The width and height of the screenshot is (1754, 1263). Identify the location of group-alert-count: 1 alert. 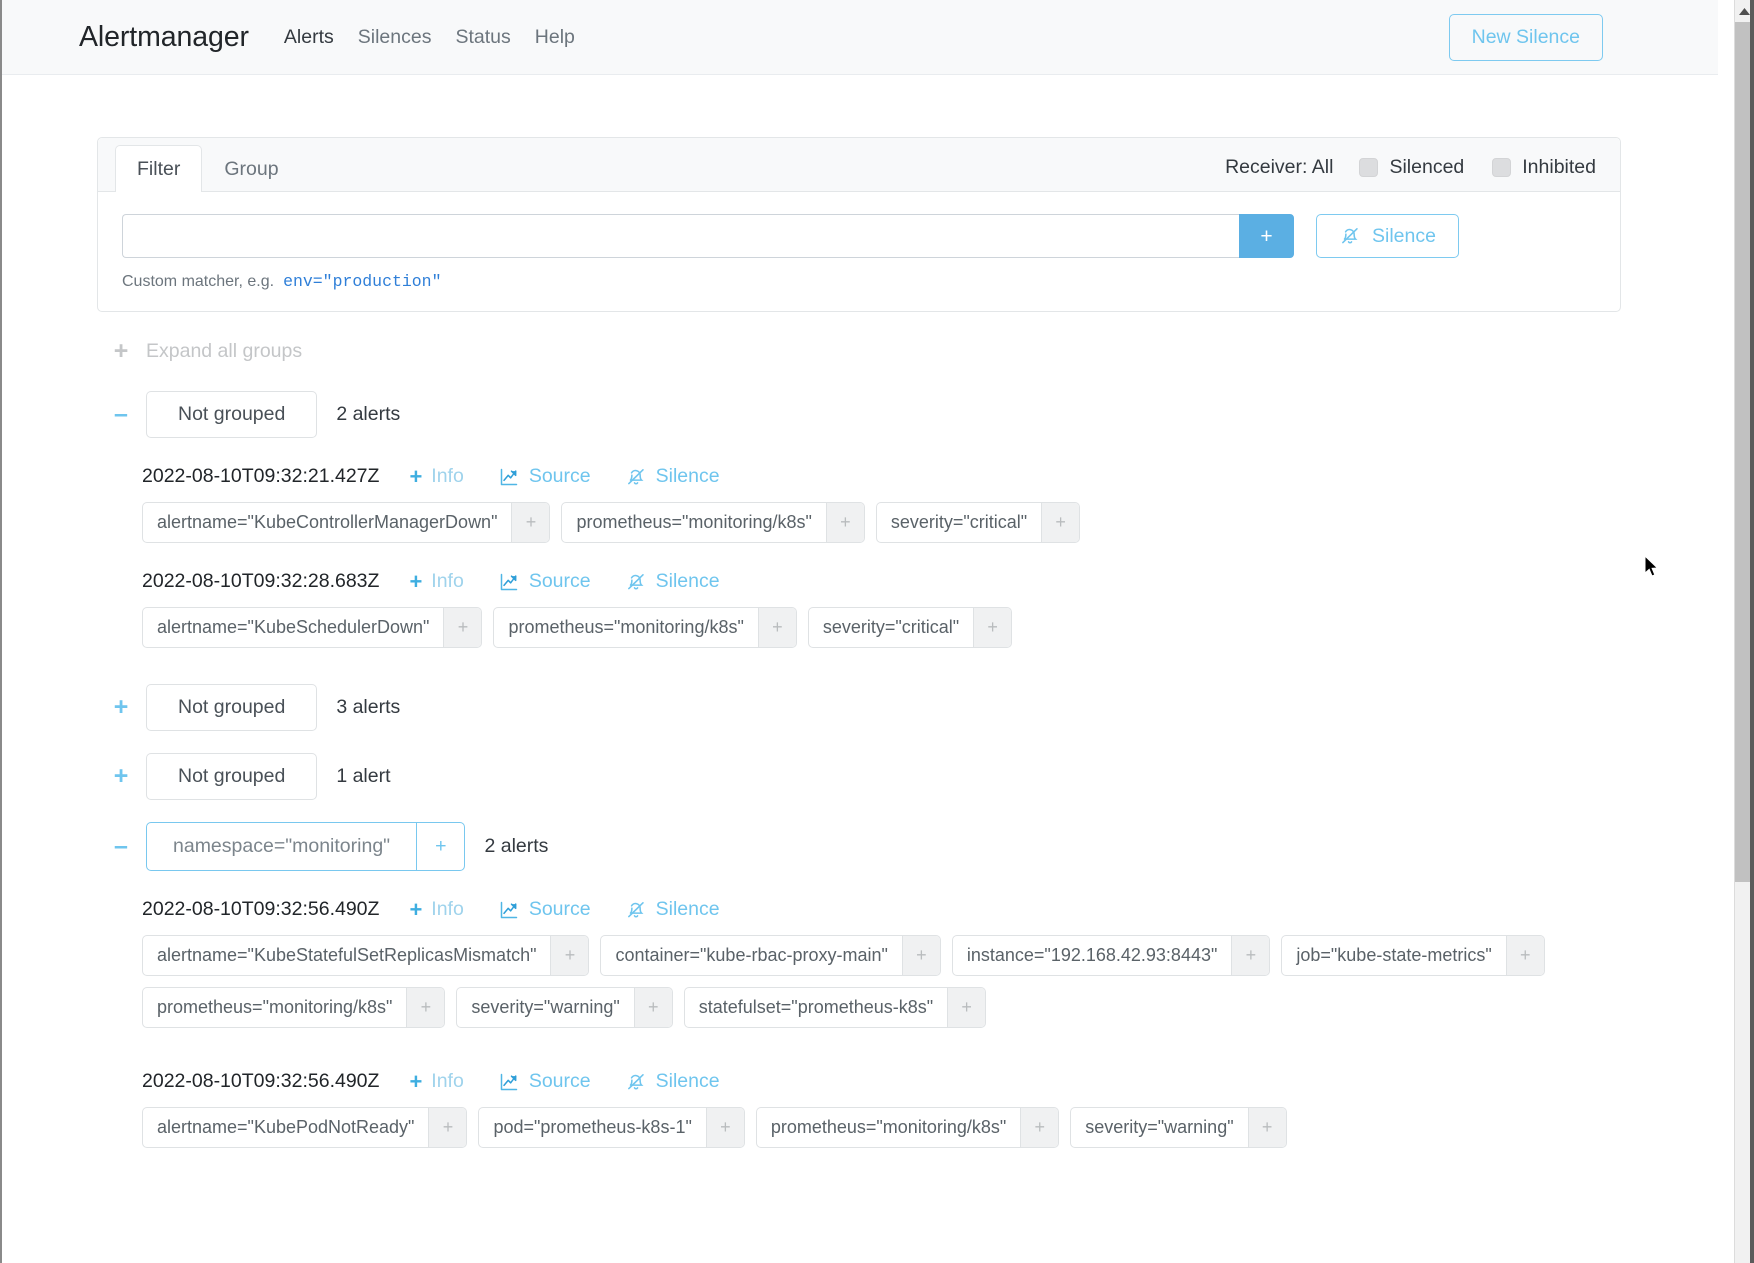
(363, 776).